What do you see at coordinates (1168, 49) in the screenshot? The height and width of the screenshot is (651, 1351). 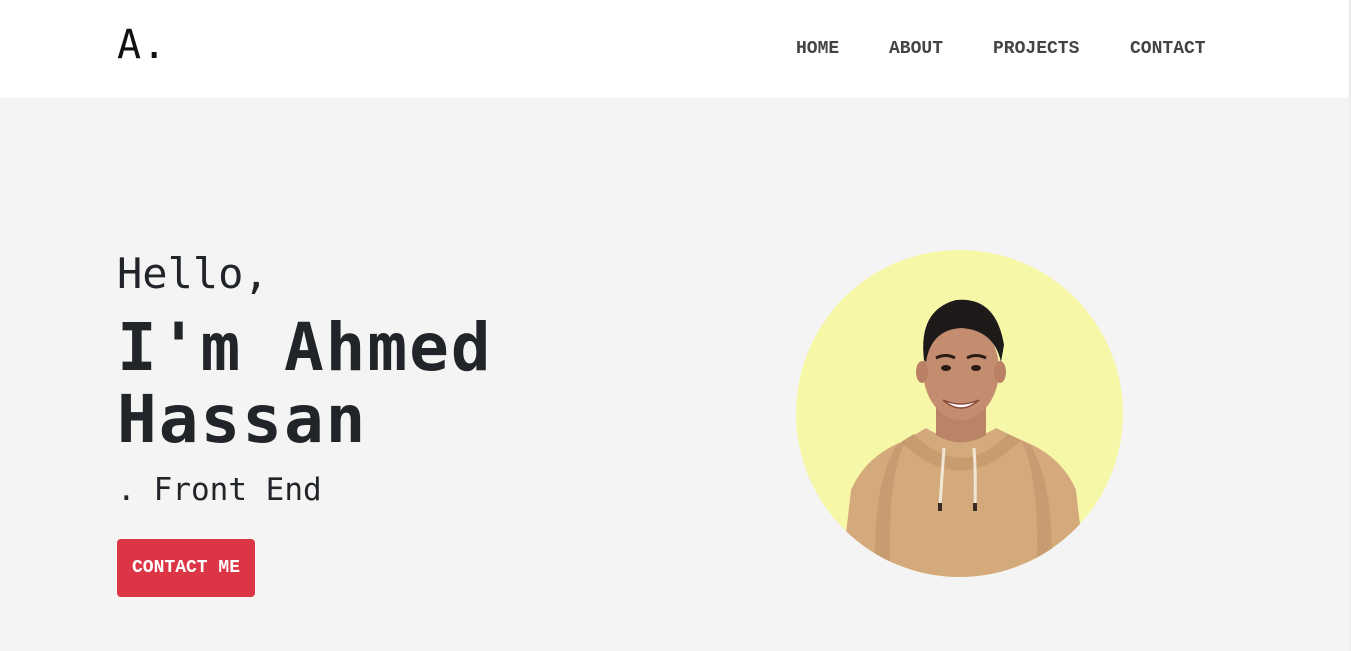 I see `nav-link-contact: CONTACT` at bounding box center [1168, 49].